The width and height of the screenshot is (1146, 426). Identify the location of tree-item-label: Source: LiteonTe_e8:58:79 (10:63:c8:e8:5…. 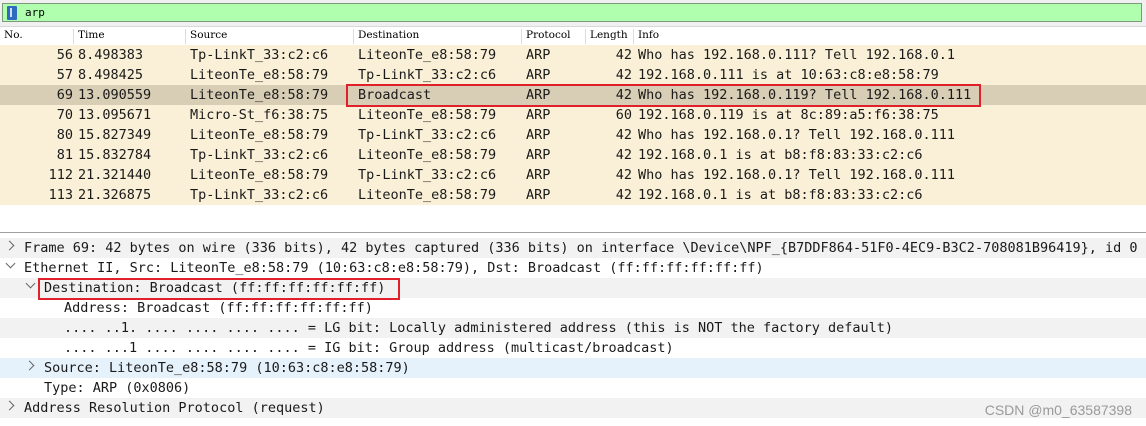
(227, 368).